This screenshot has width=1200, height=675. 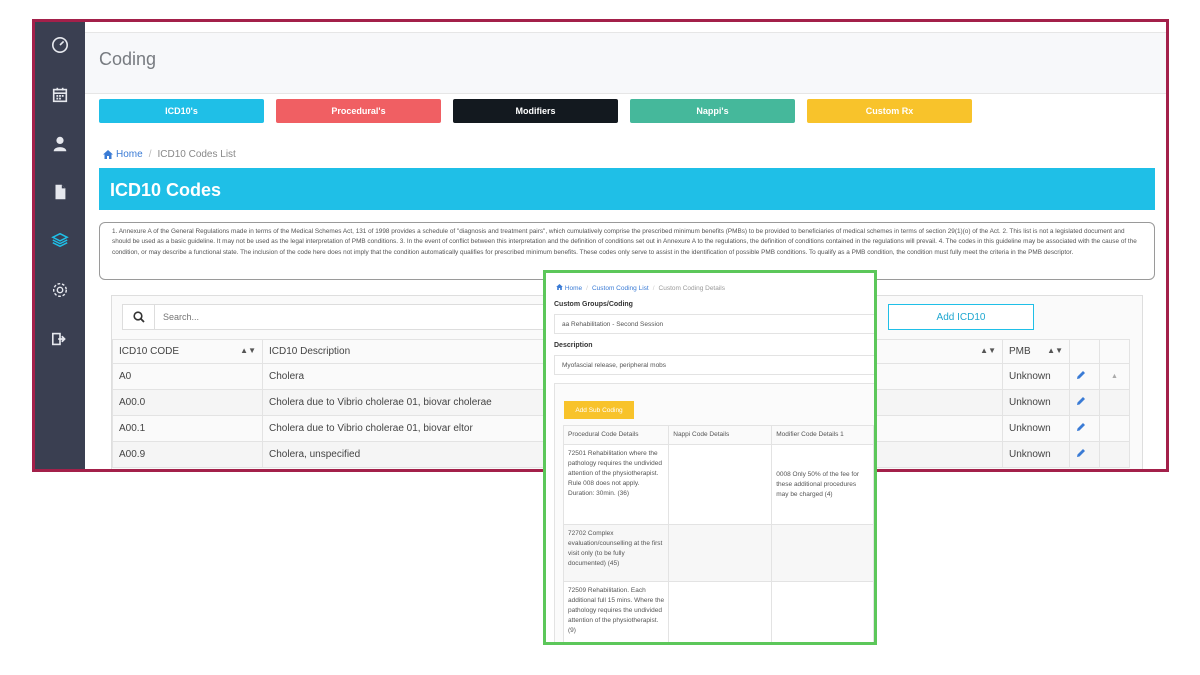 What do you see at coordinates (166, 190) in the screenshot?
I see `banner-title: ICD10 Codes` at bounding box center [166, 190].